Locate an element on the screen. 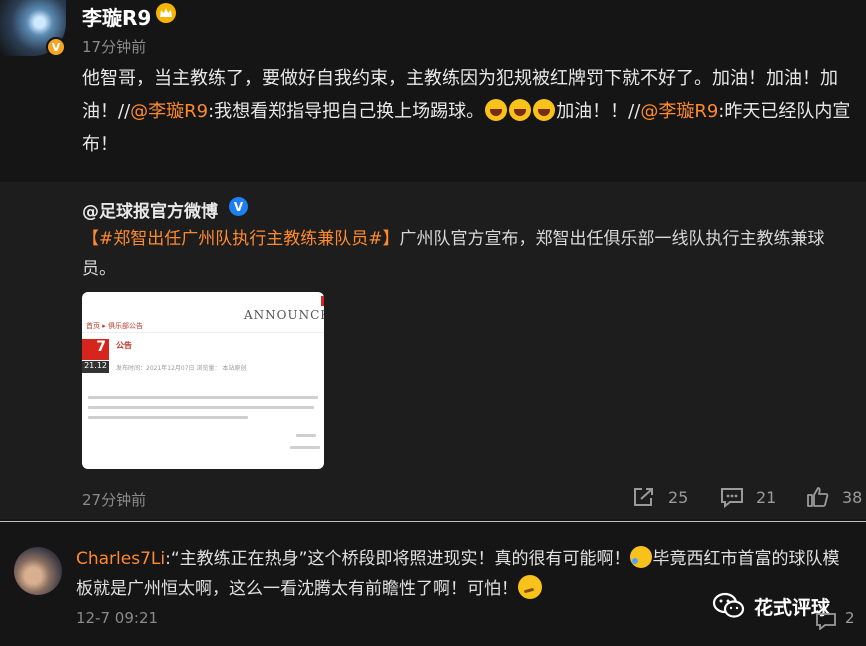 The image size is (866, 646). divider is located at coordinates (433, 521).